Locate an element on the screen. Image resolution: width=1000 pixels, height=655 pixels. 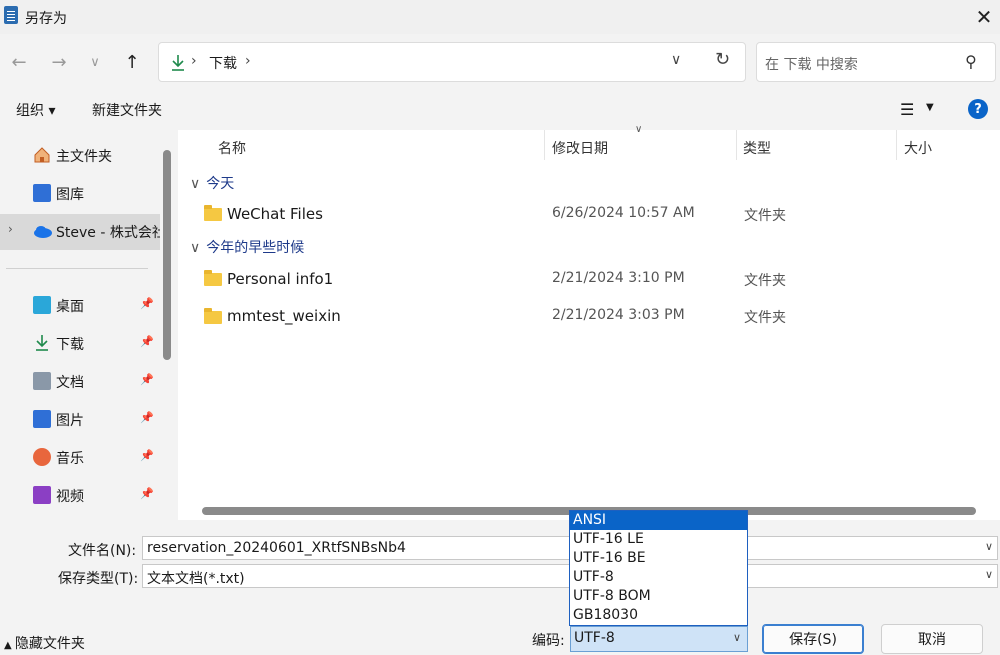
file-date: 2/21/2024 3:03 PM is located at coordinates (618, 315).